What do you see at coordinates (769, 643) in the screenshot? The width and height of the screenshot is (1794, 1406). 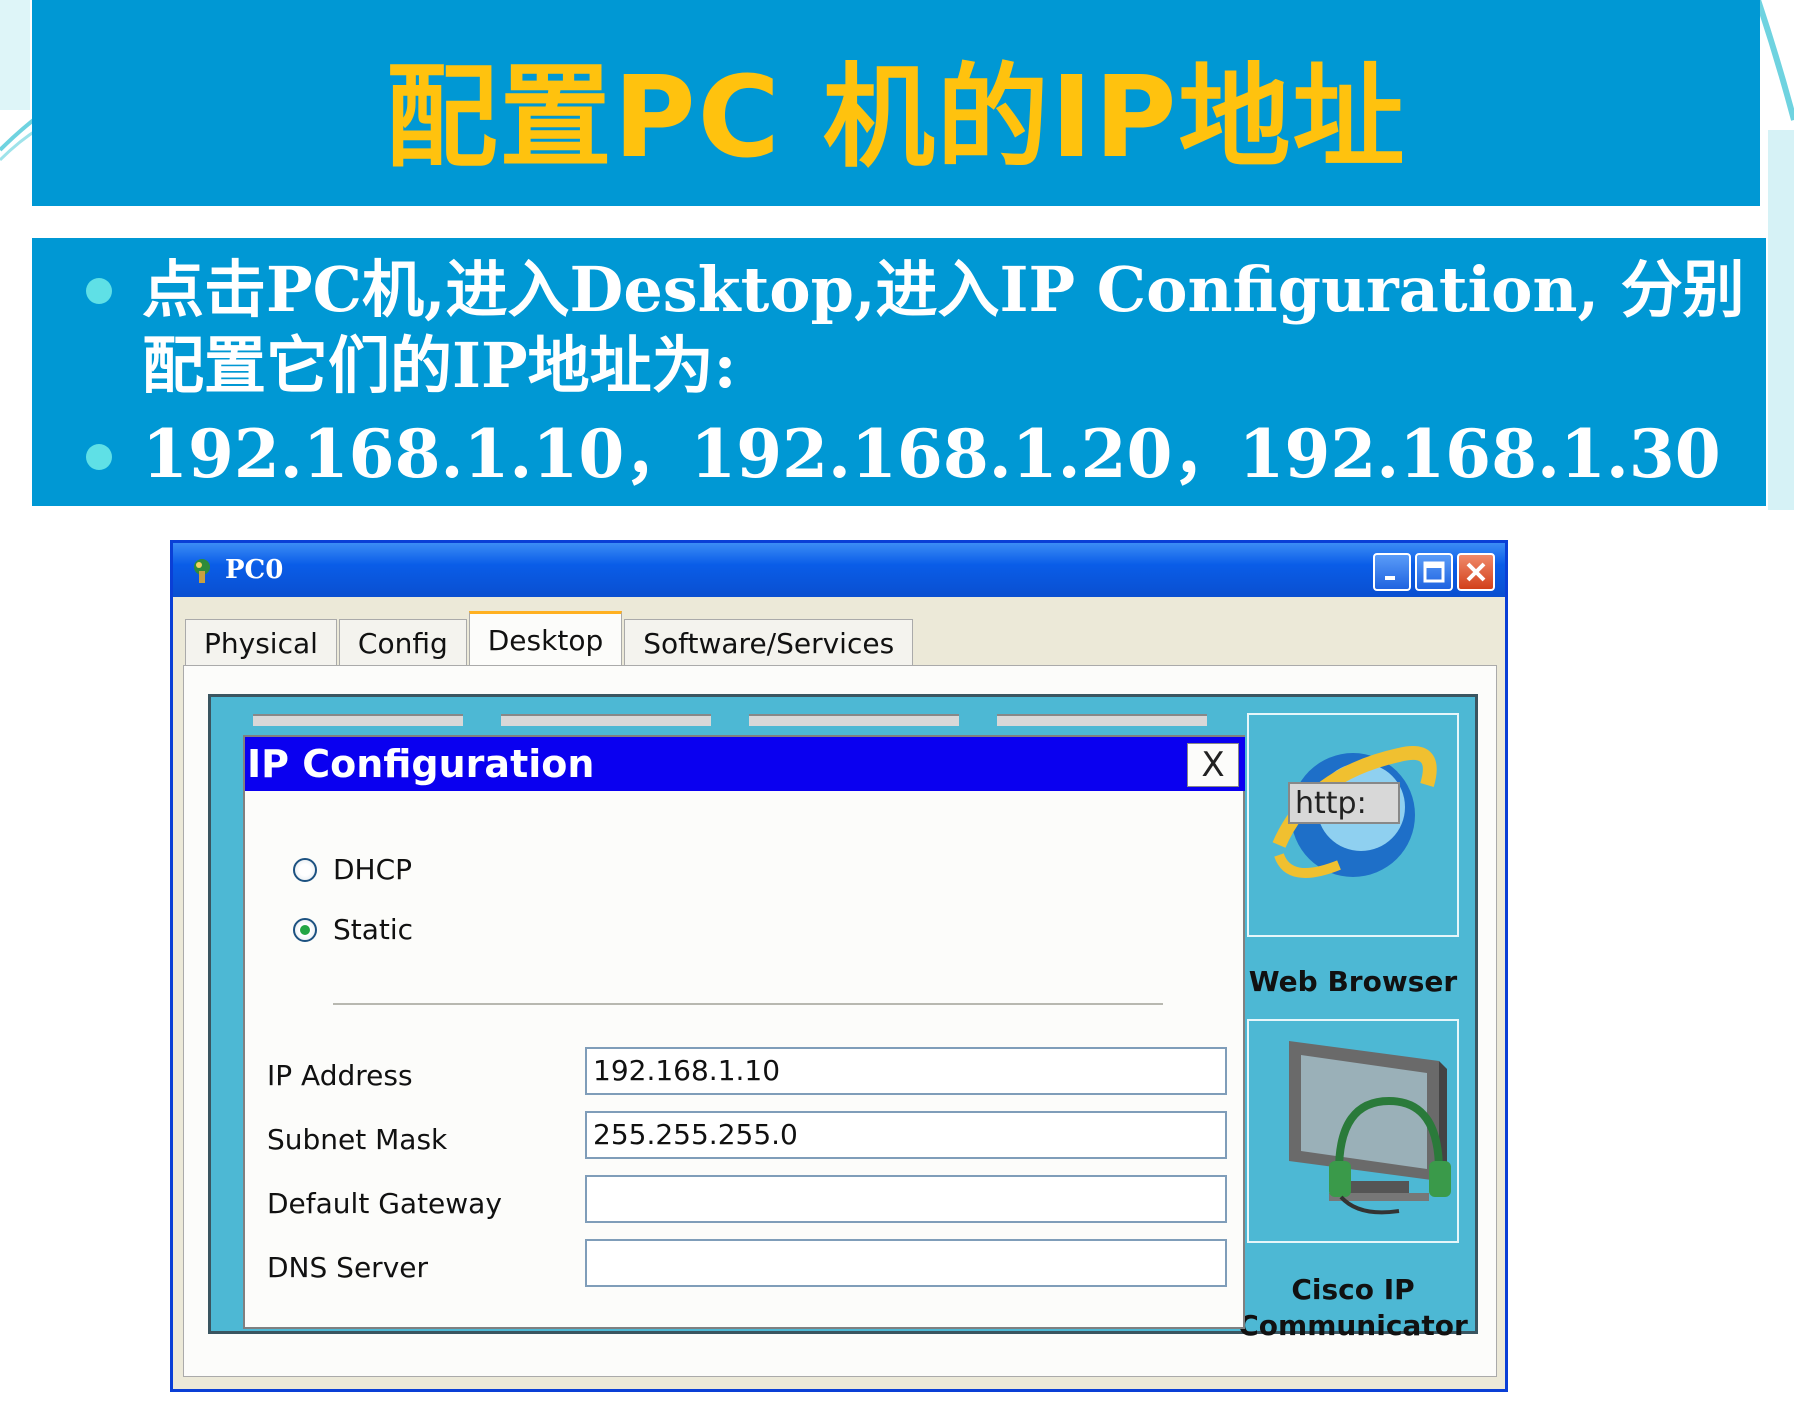 I see `tab-software-services: Software/Services` at bounding box center [769, 643].